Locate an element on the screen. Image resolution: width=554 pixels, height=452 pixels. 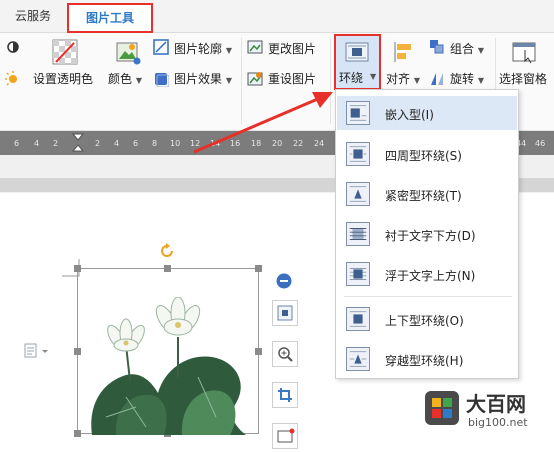
zoom-in-icon is located at coordinates (285, 354).